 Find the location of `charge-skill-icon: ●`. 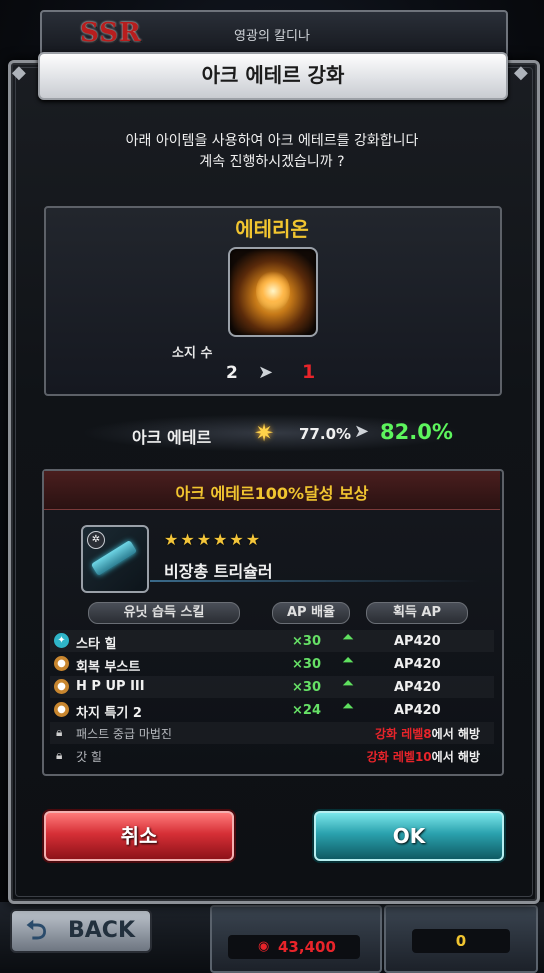

charge-skill-icon: ● is located at coordinates (61, 709).